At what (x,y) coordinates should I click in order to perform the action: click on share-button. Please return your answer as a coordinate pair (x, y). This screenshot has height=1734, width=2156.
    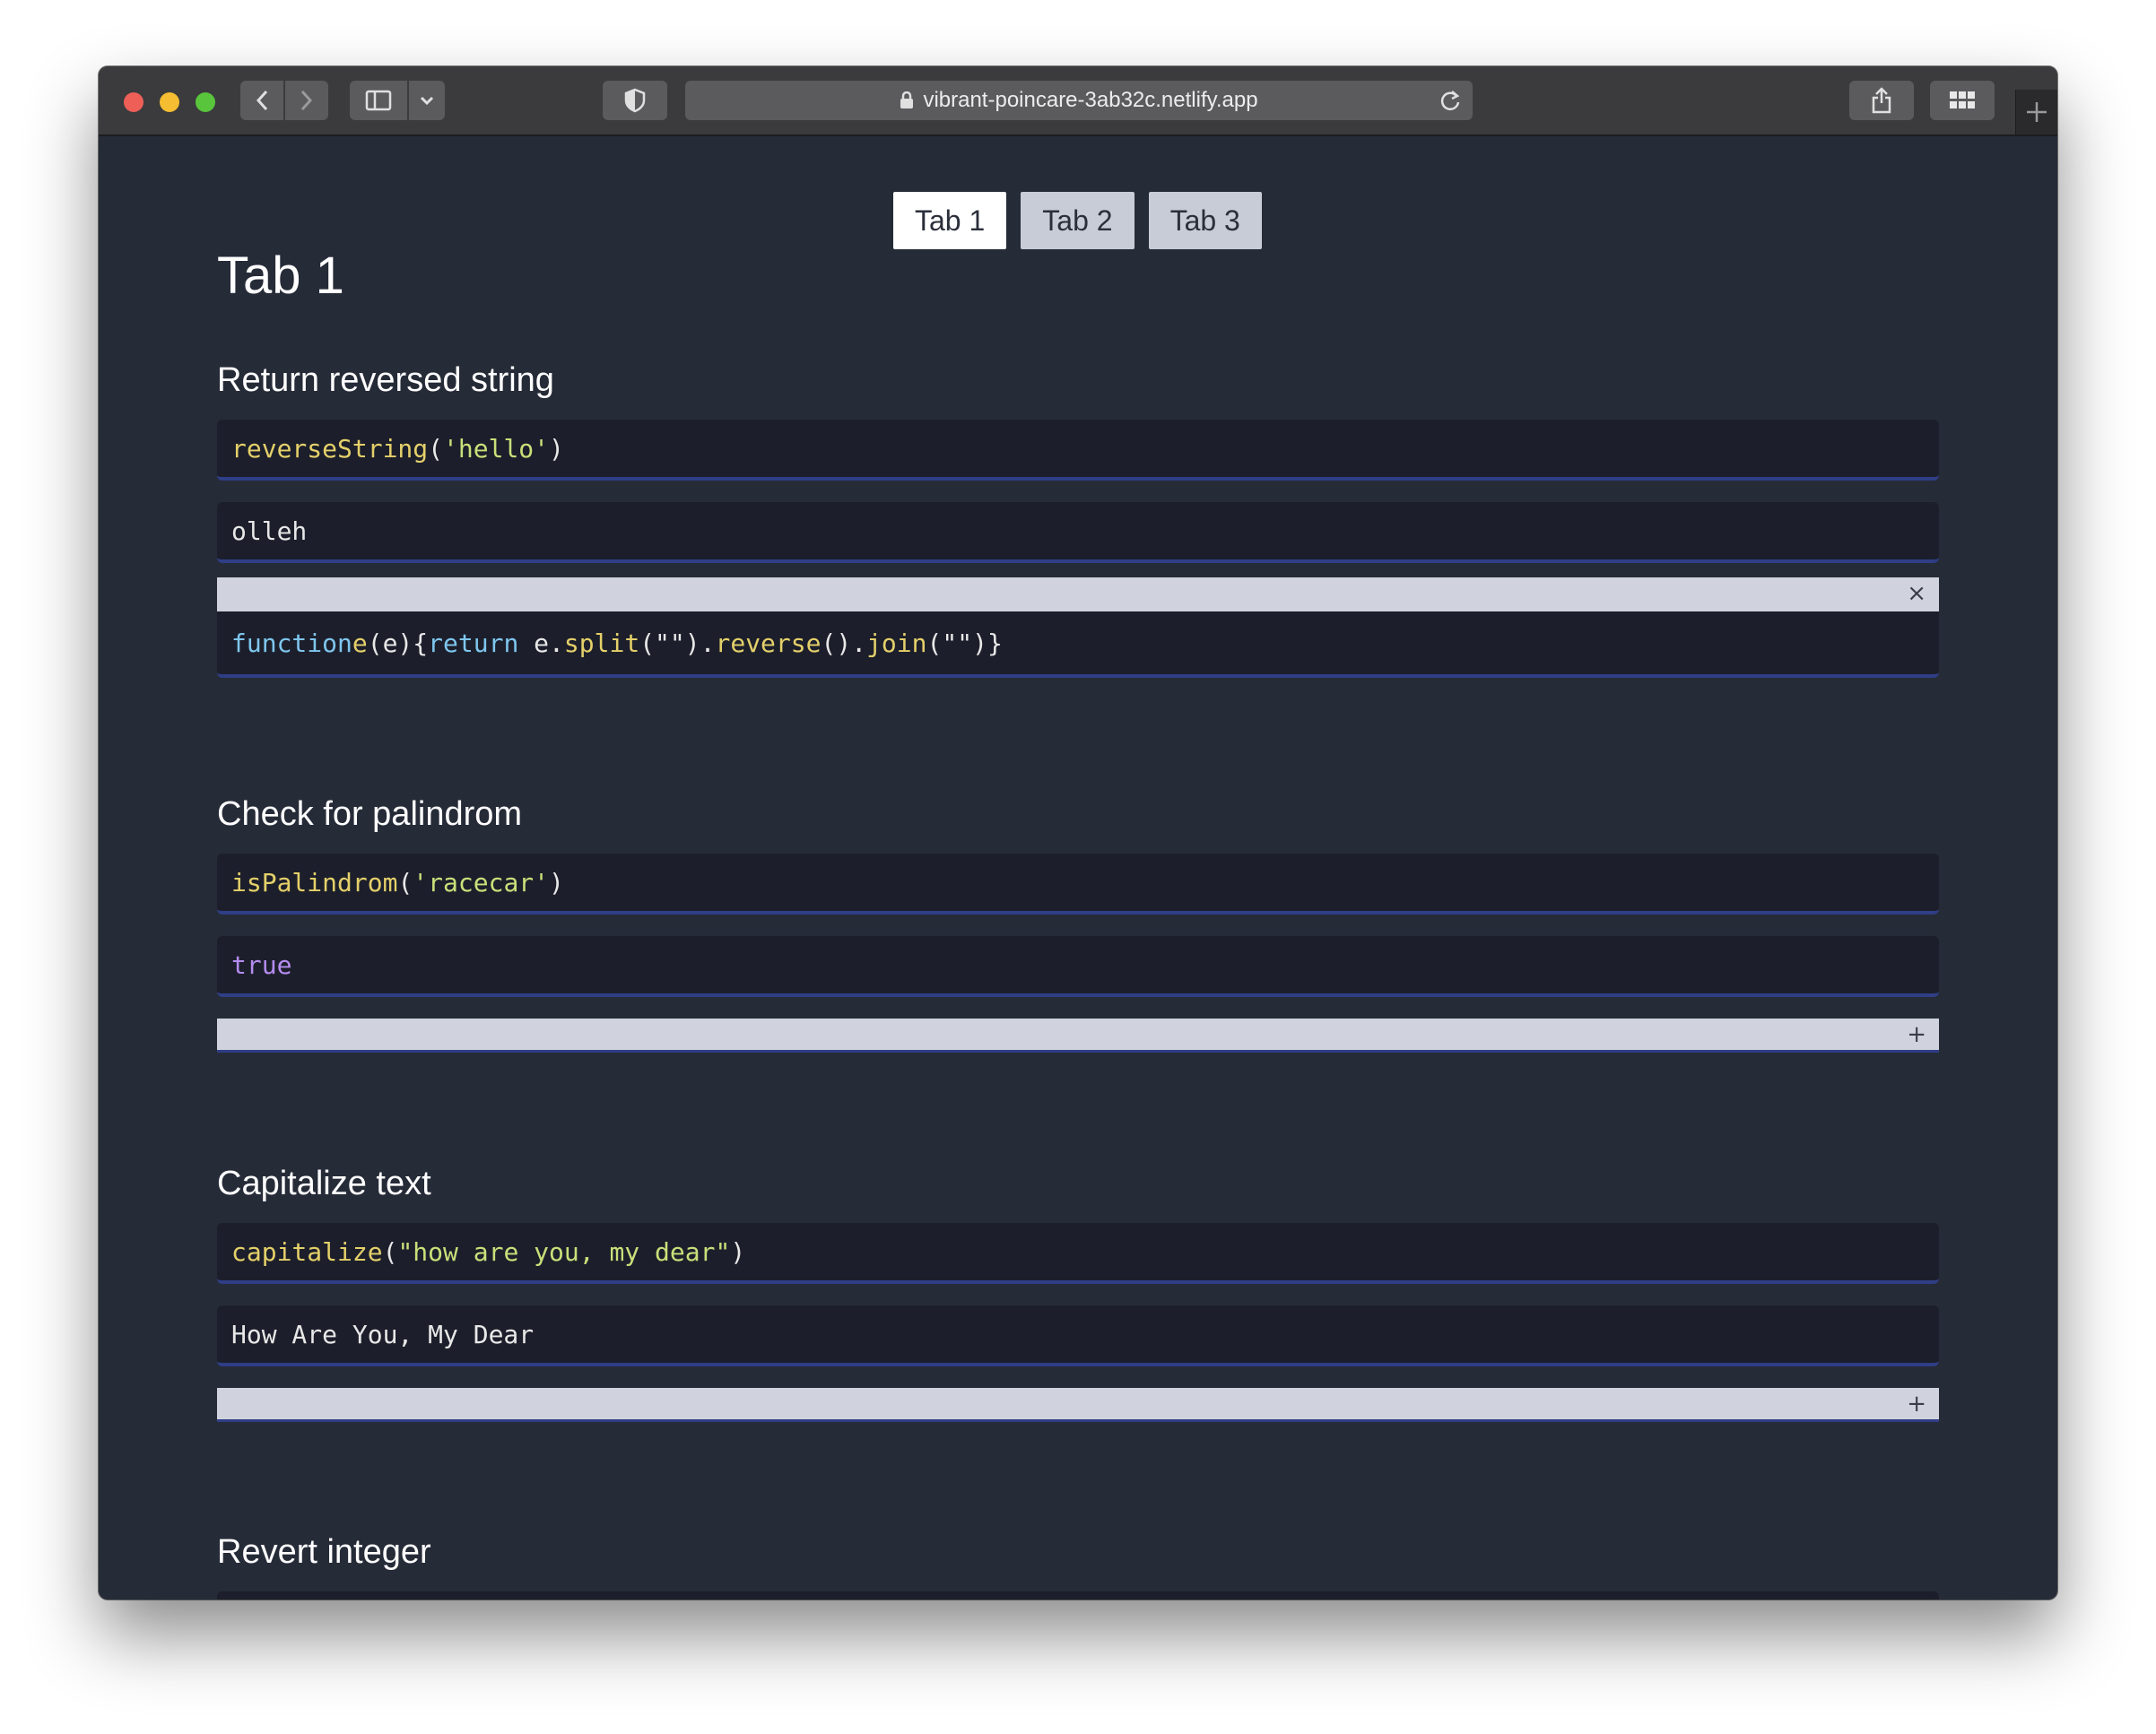
    Looking at the image, I should click on (1881, 100).